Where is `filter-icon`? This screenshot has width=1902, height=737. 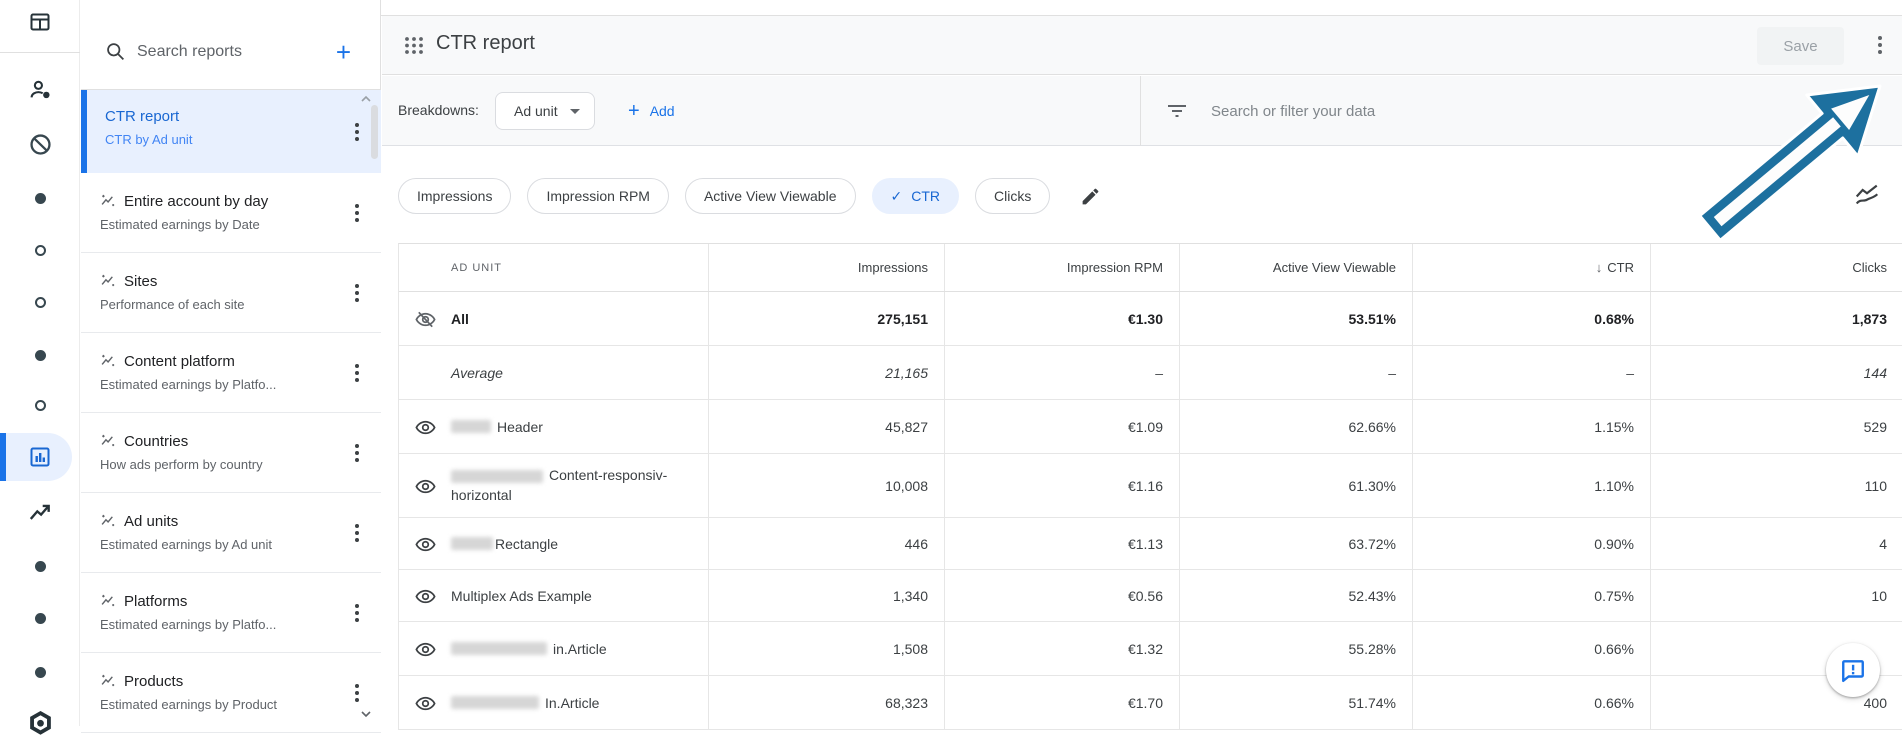
filter-icon is located at coordinates (1177, 111).